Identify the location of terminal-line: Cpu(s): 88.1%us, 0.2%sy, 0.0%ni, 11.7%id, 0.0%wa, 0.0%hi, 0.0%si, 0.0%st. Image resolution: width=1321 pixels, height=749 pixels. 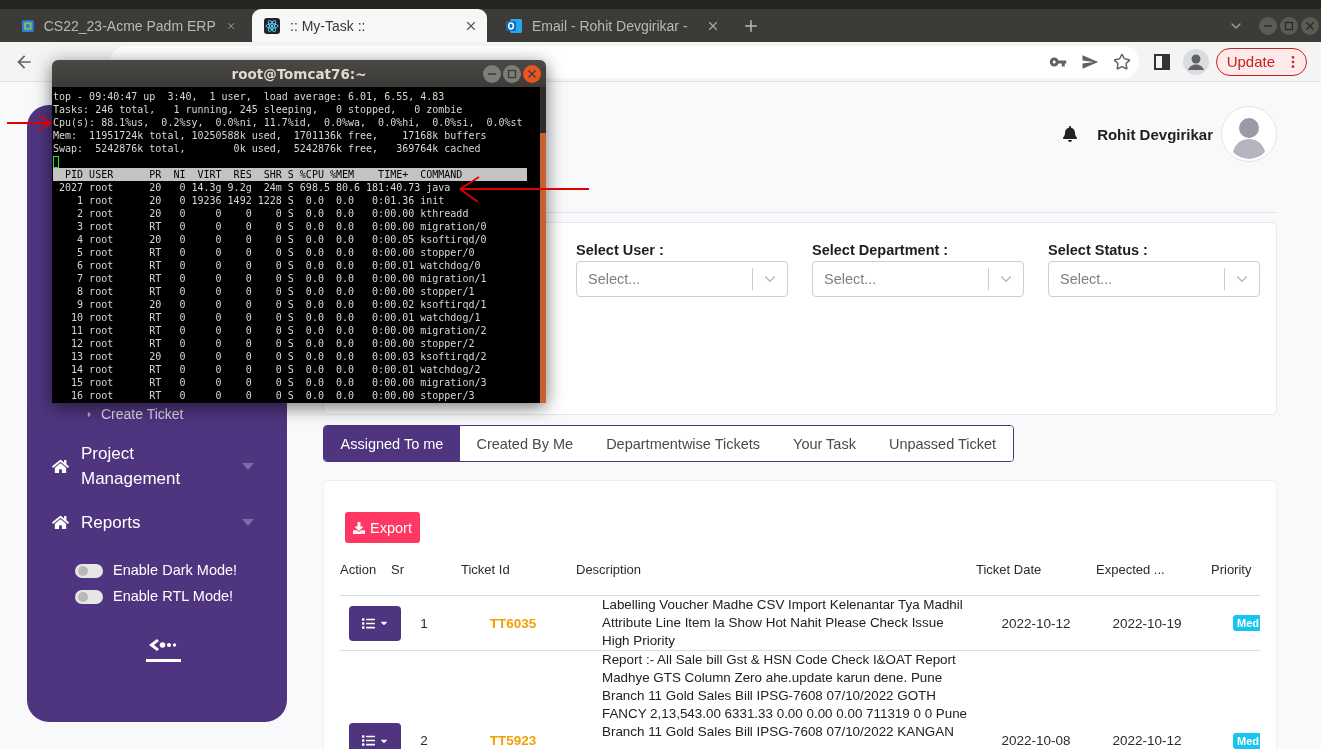
(288, 122).